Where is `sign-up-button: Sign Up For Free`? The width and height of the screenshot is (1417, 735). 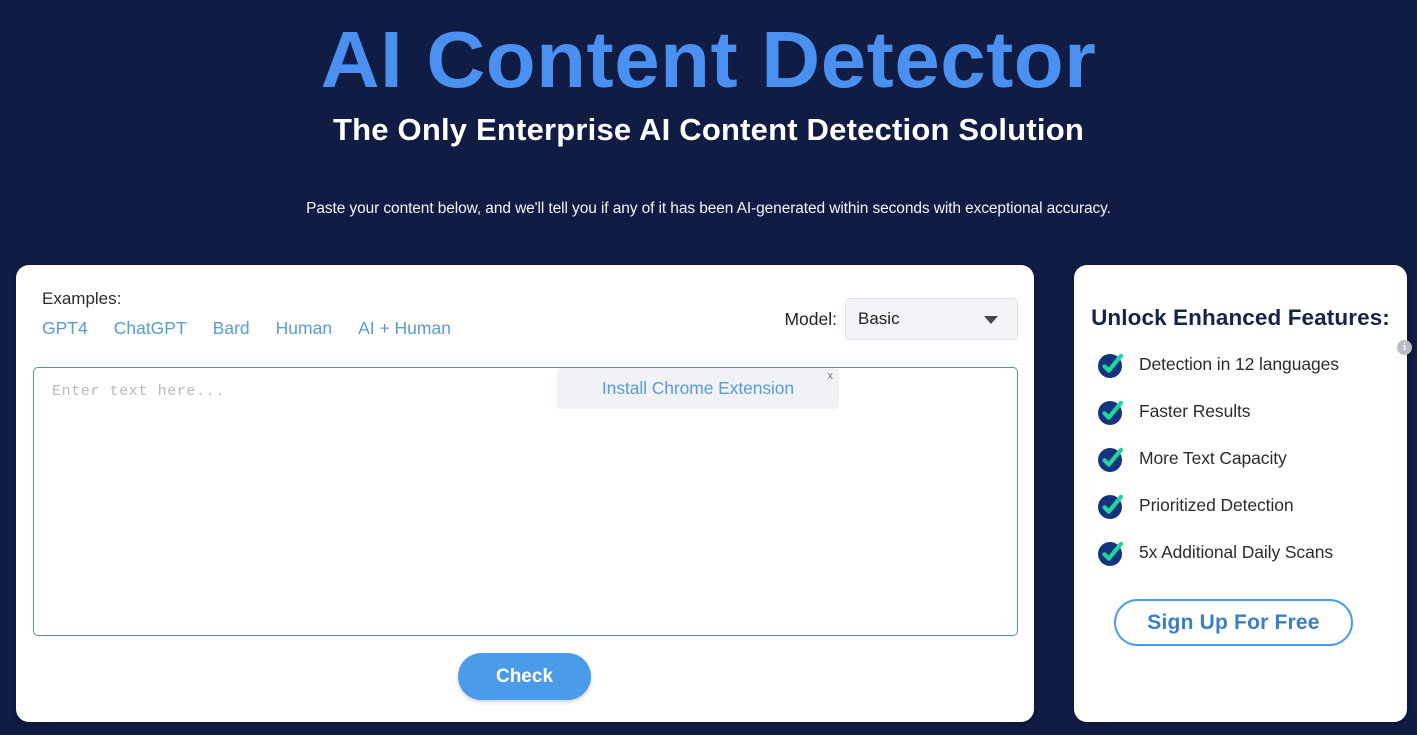
sign-up-button: Sign Up For Free is located at coordinates (1233, 622).